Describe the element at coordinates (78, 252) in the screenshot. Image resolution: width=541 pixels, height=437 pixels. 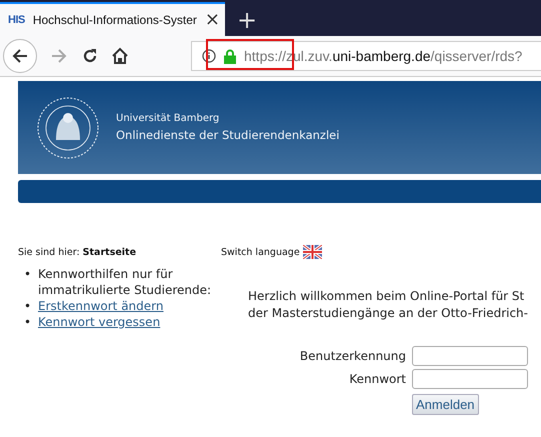
I see `breadcrumb: Sie sind hier: Startseite` at that location.